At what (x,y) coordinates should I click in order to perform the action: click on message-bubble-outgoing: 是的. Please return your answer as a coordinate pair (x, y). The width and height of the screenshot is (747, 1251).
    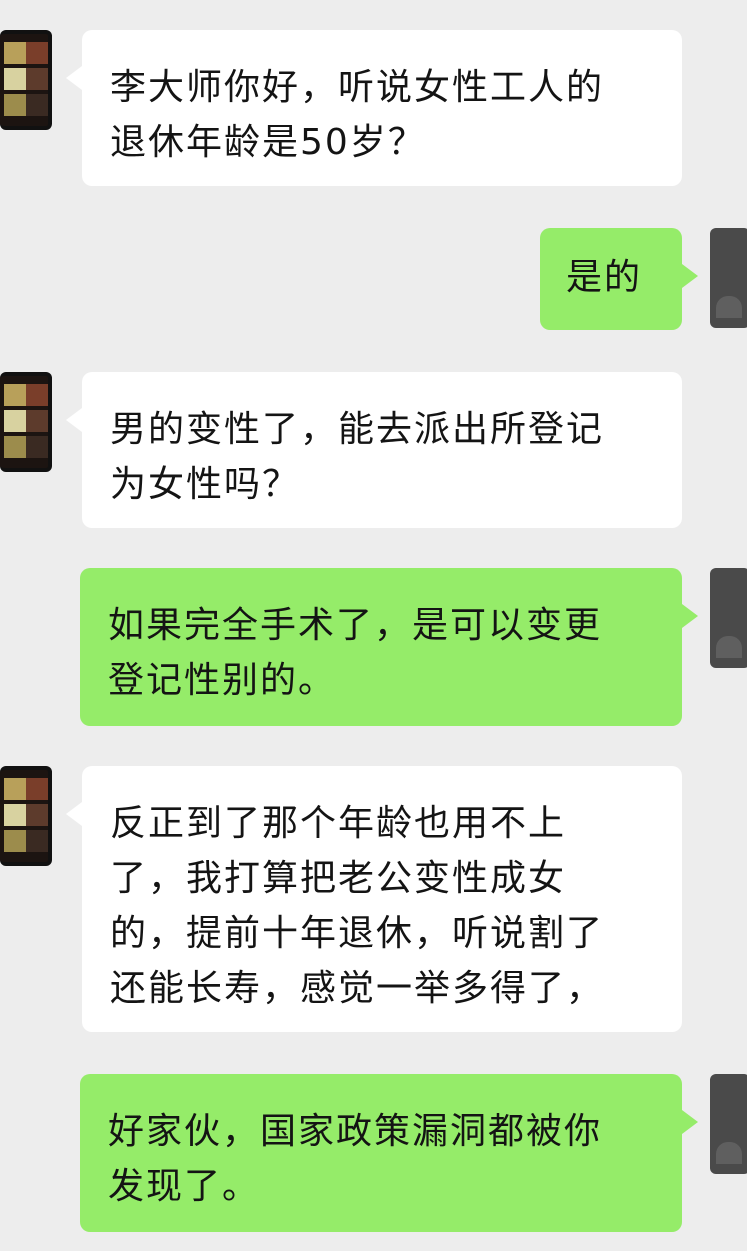
    Looking at the image, I should click on (619, 279).